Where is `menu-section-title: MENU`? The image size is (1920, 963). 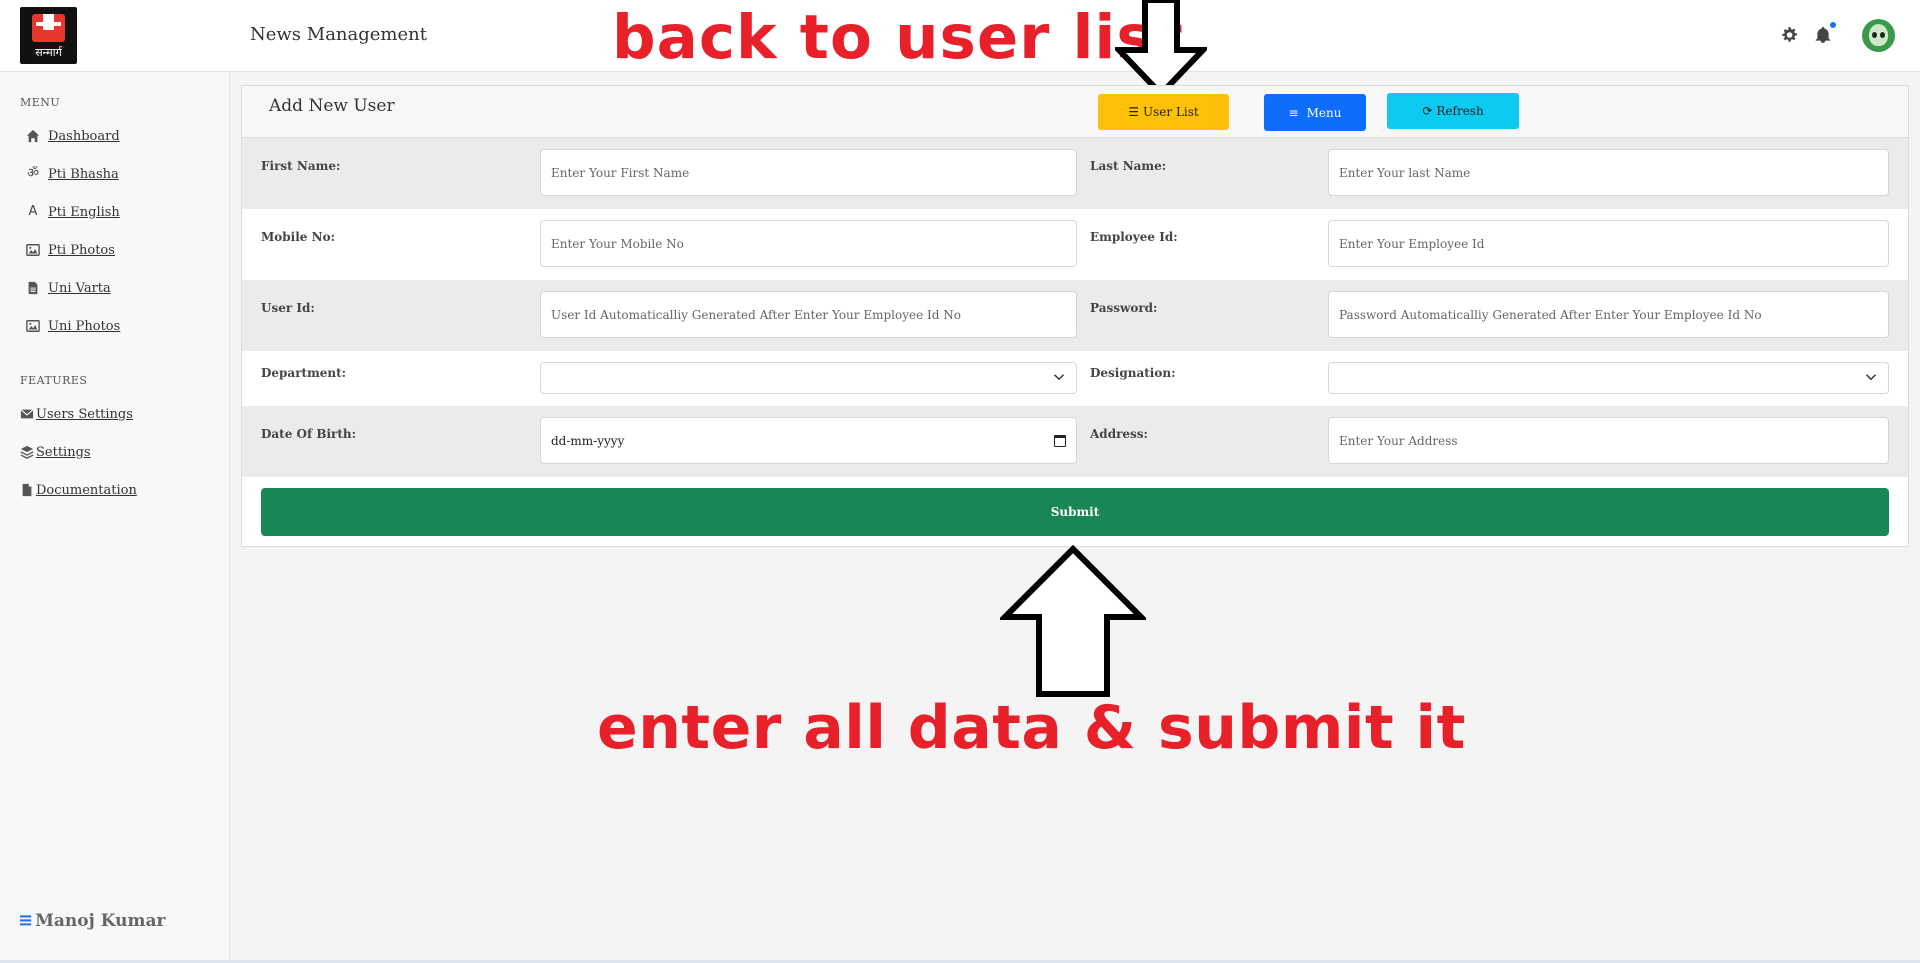
menu-section-title: MENU is located at coordinates (40, 102).